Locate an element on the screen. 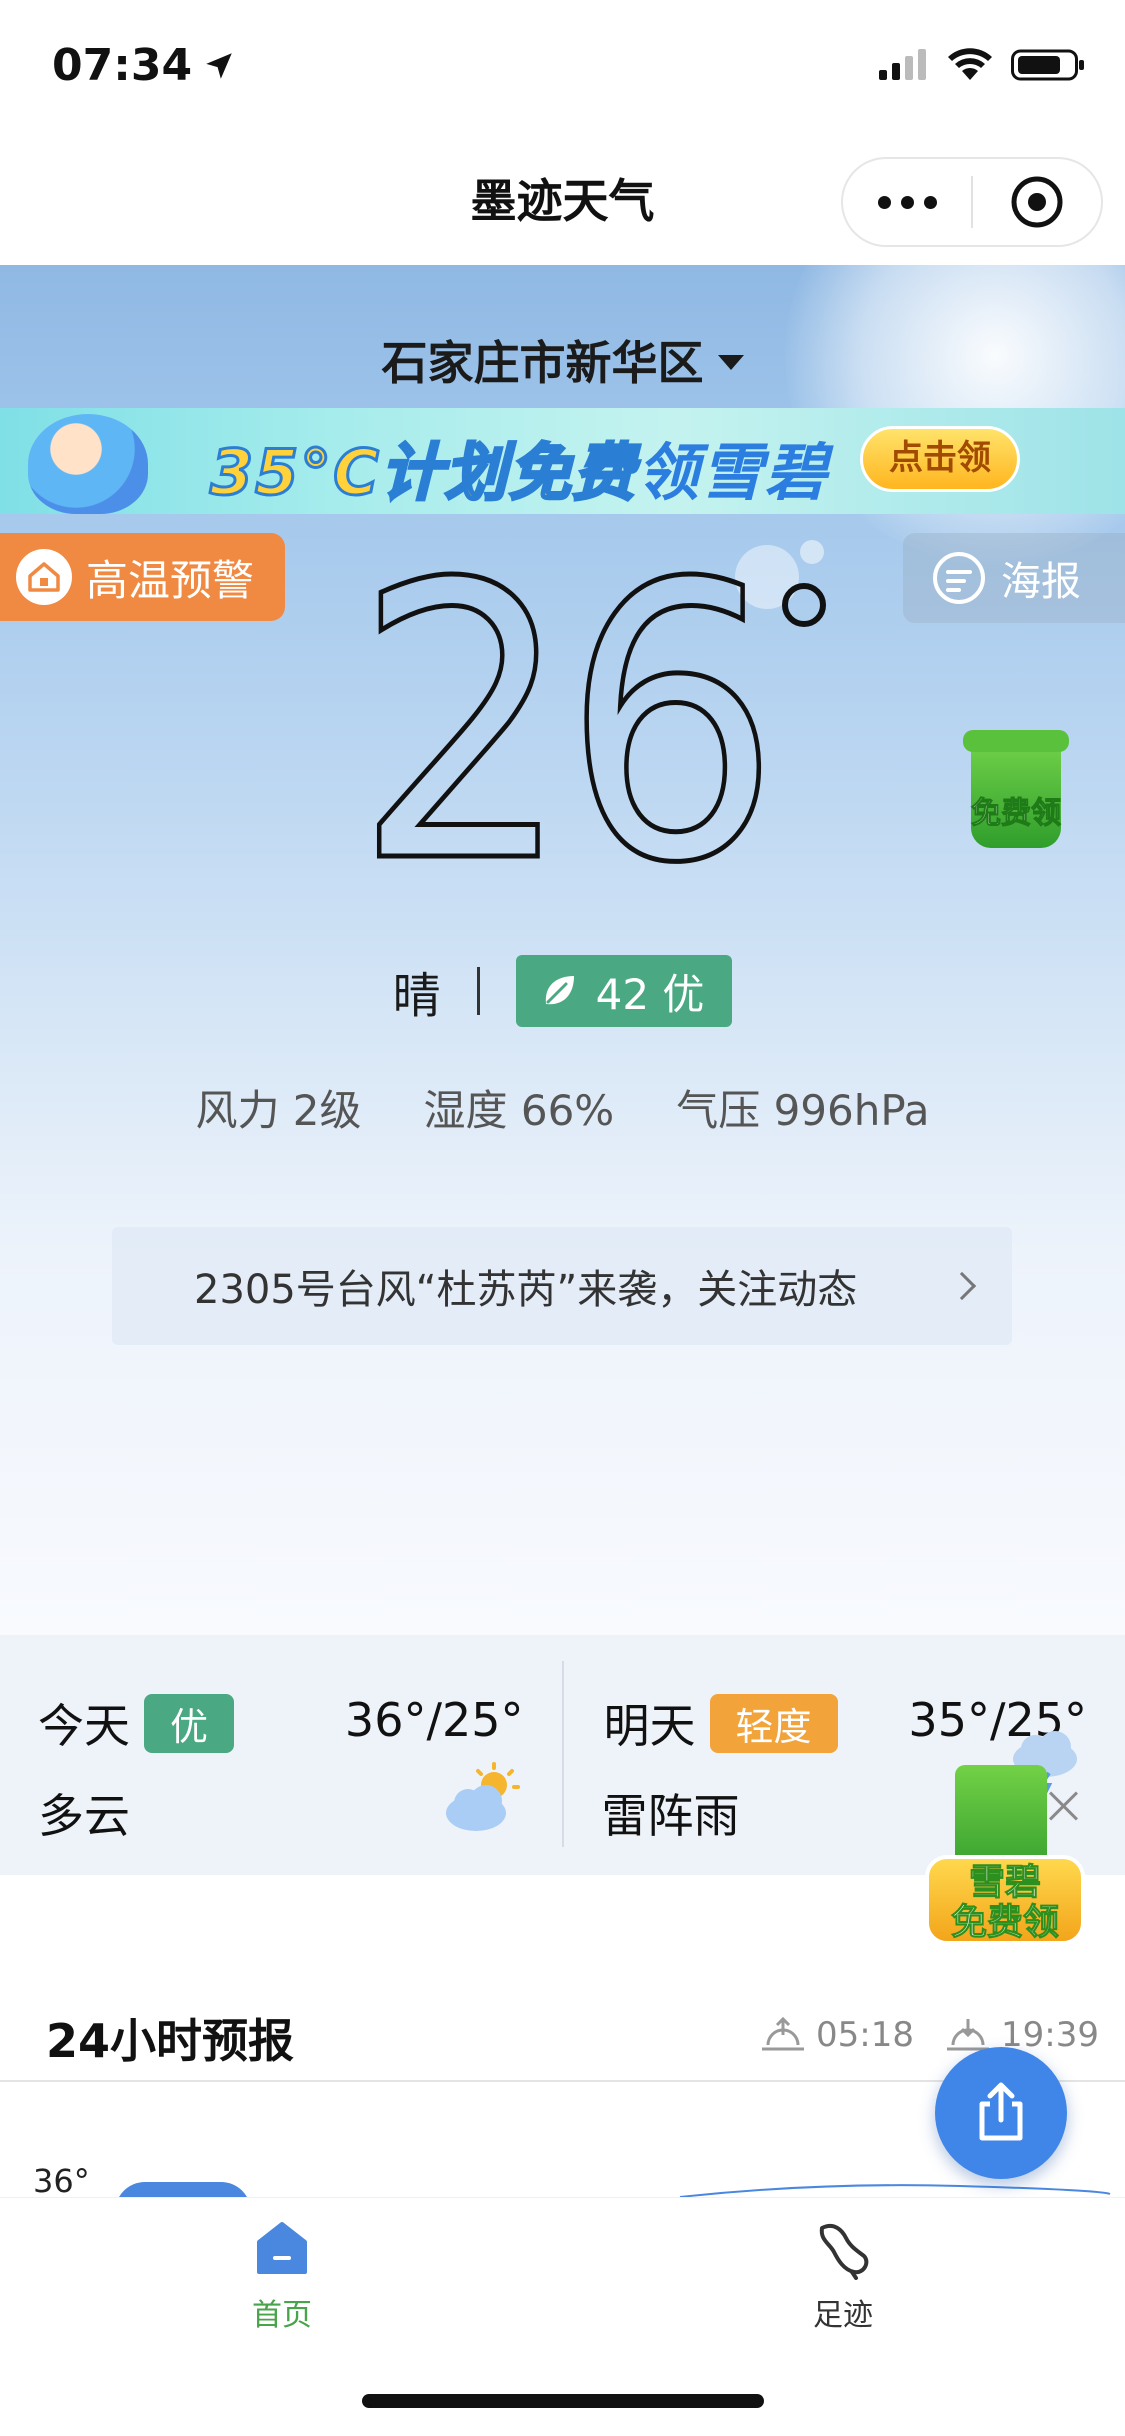 The height and width of the screenshot is (2436, 1125). chevron-right-icon is located at coordinates (962, 1286).